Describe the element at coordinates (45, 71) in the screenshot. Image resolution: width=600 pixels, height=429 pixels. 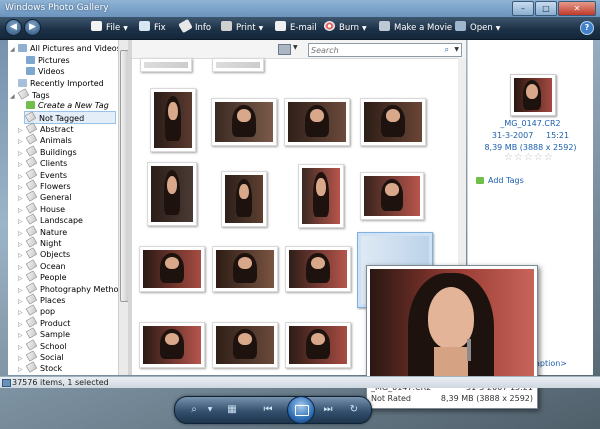
I see `tree-item-videos: Videos` at that location.